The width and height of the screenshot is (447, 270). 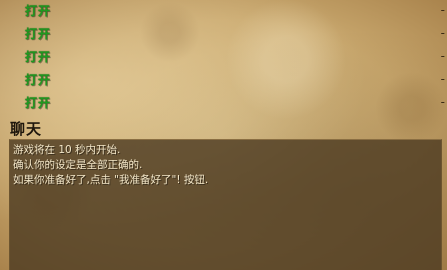 I want to click on chat-message: 确认你的设定是全部正确的., so click(x=78, y=165).